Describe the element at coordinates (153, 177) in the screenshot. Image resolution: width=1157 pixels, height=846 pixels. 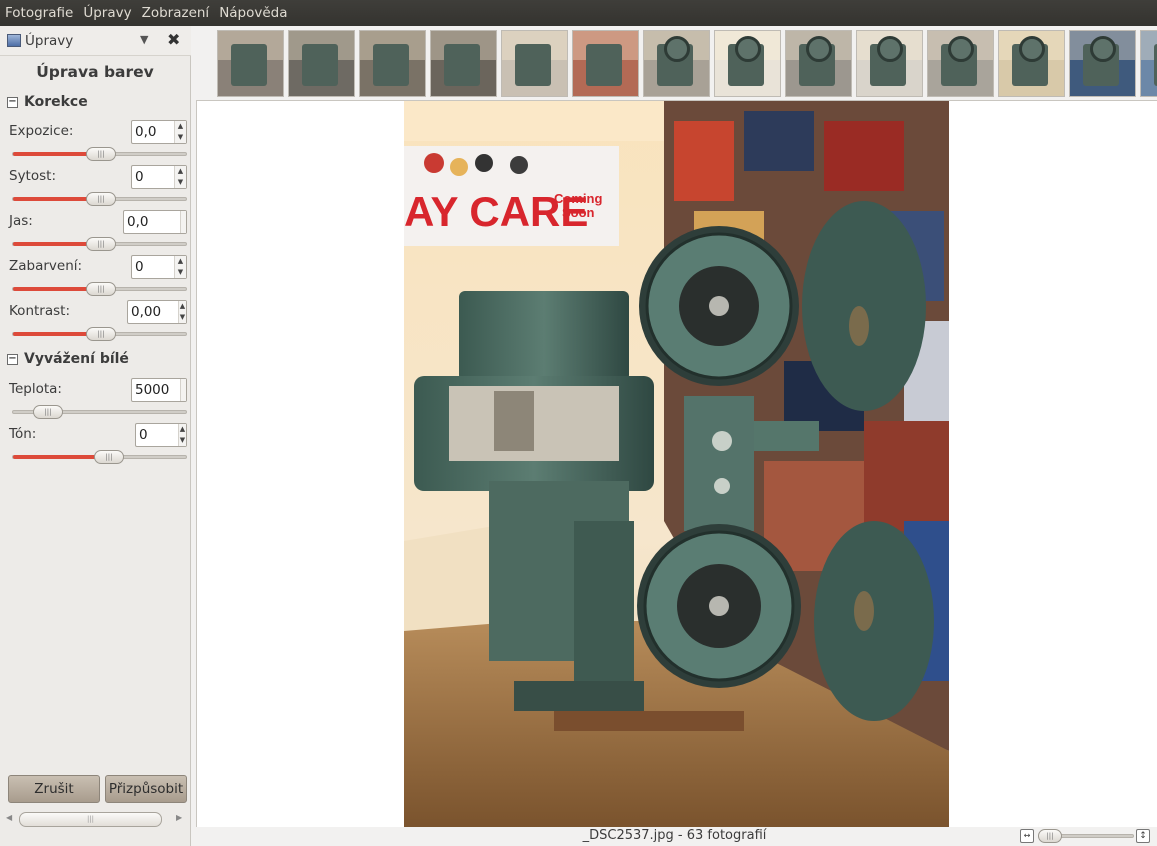
I see `sytost-value: 0` at that location.